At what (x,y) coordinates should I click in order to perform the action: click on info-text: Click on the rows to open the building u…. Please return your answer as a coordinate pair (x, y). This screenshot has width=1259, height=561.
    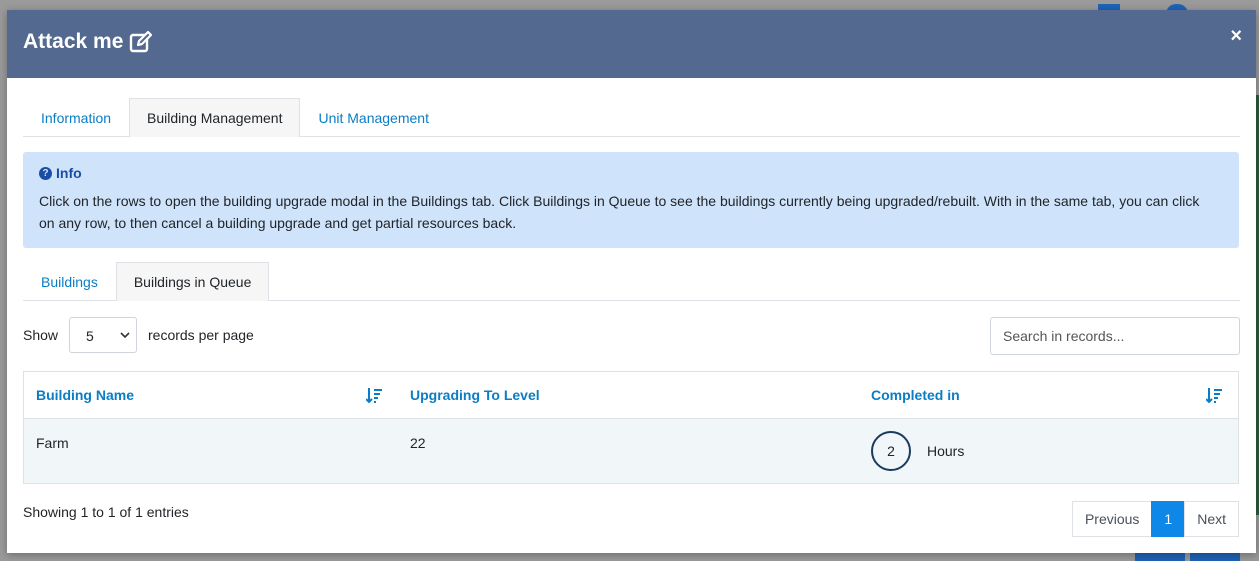
    Looking at the image, I should click on (619, 212).